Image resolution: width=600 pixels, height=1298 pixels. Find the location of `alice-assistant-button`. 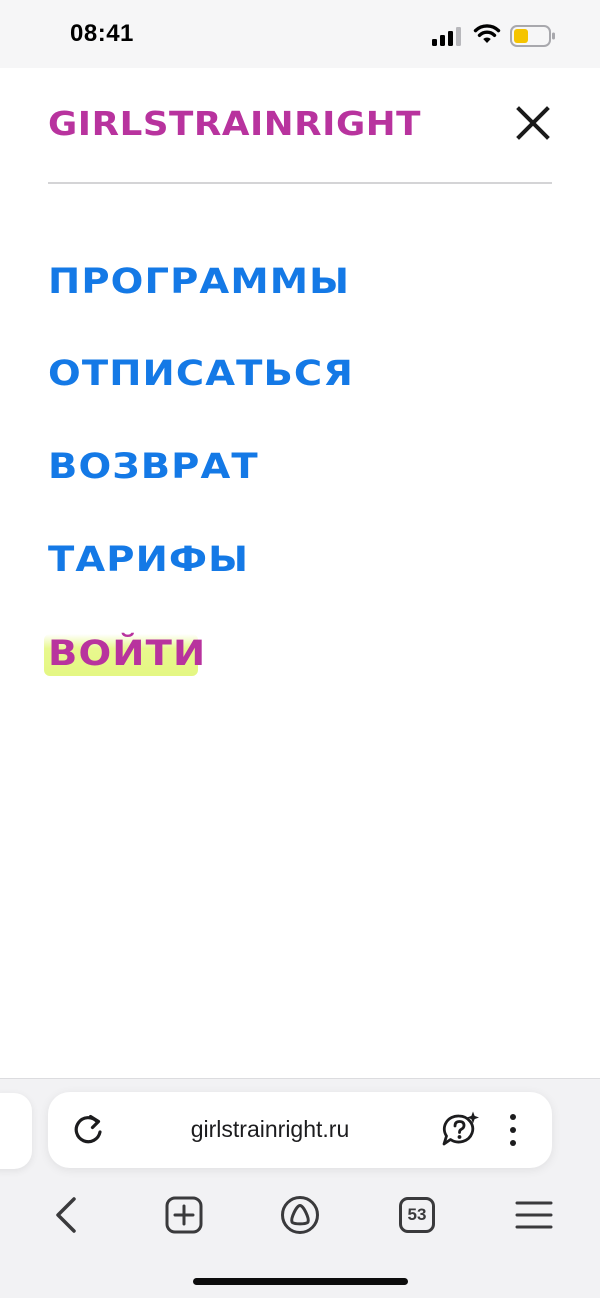

alice-assistant-button is located at coordinates (300, 1215).